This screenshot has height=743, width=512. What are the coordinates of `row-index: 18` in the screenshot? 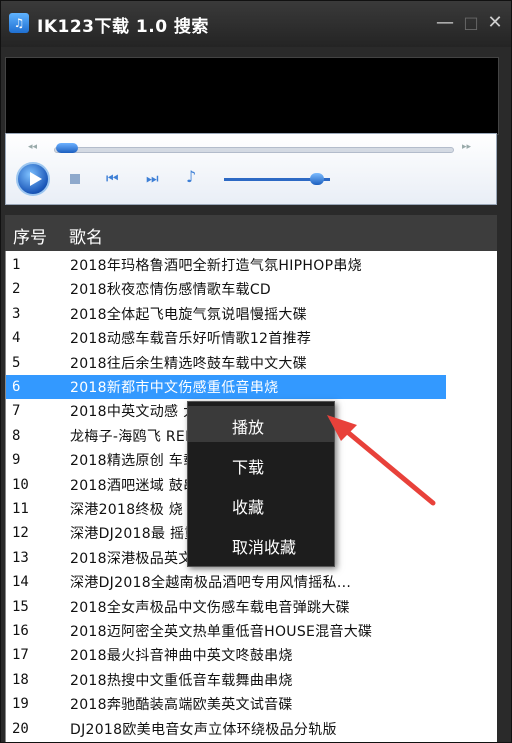 It's located at (20, 679).